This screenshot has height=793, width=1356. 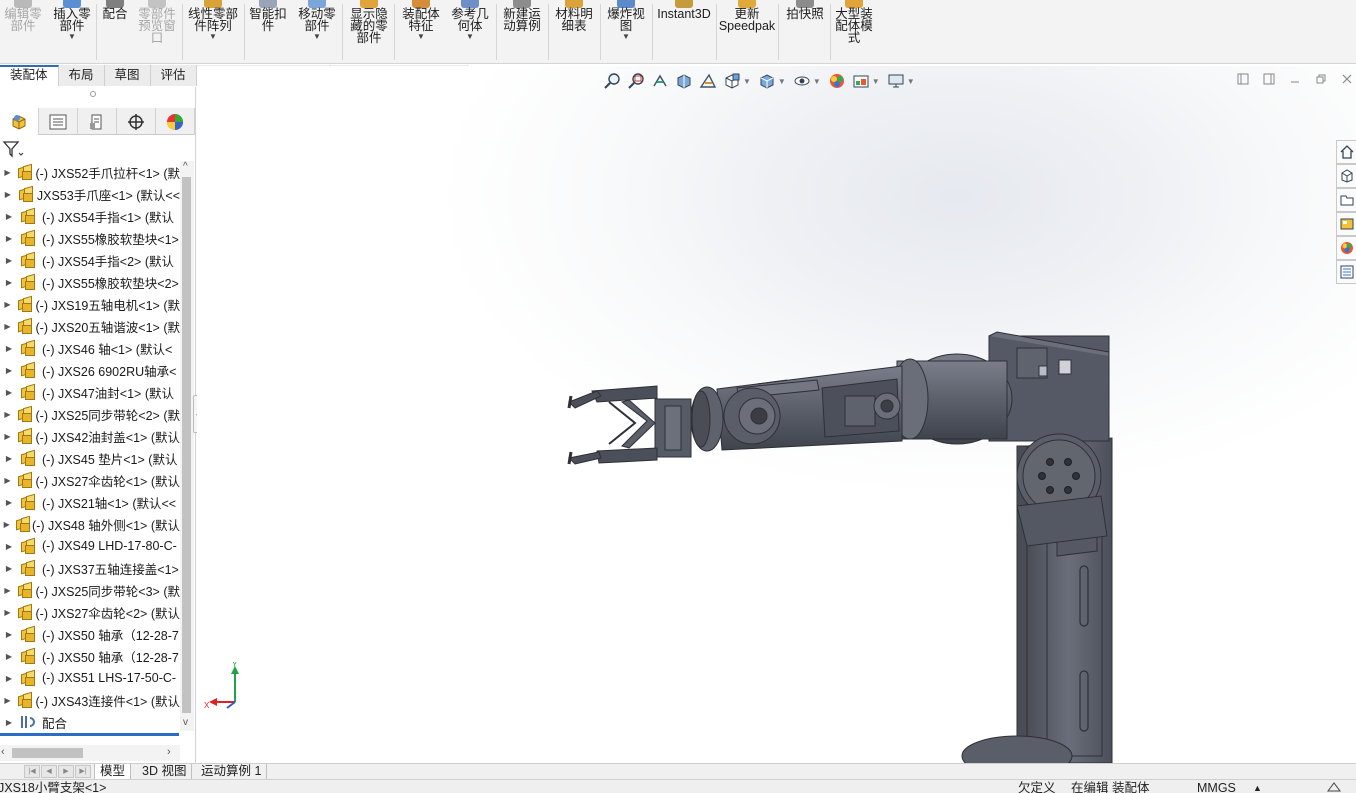 What do you see at coordinates (29, 75) in the screenshot?
I see `tab-0: 装配体` at bounding box center [29, 75].